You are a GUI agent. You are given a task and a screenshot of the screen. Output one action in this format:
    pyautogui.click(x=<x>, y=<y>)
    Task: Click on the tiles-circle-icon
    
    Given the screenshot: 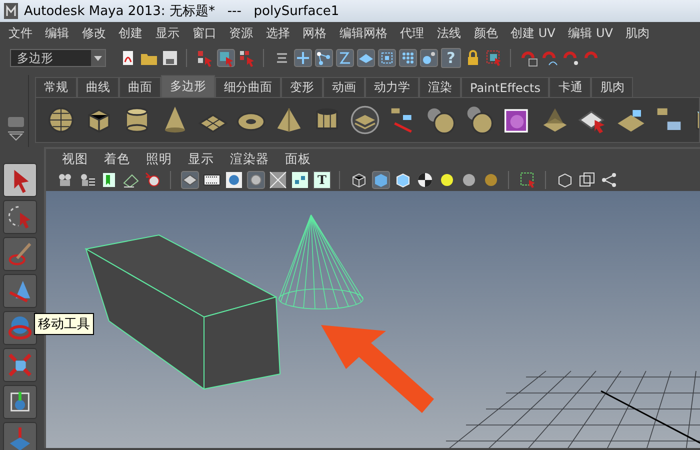 What is the action you would take?
    pyautogui.click(x=365, y=120)
    